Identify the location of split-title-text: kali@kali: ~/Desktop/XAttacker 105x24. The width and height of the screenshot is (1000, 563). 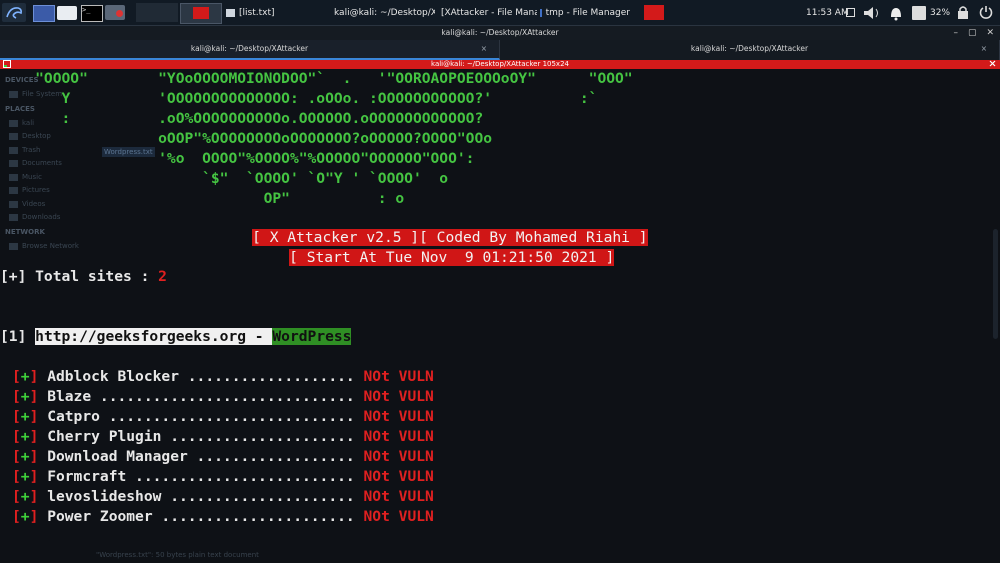
(500, 64).